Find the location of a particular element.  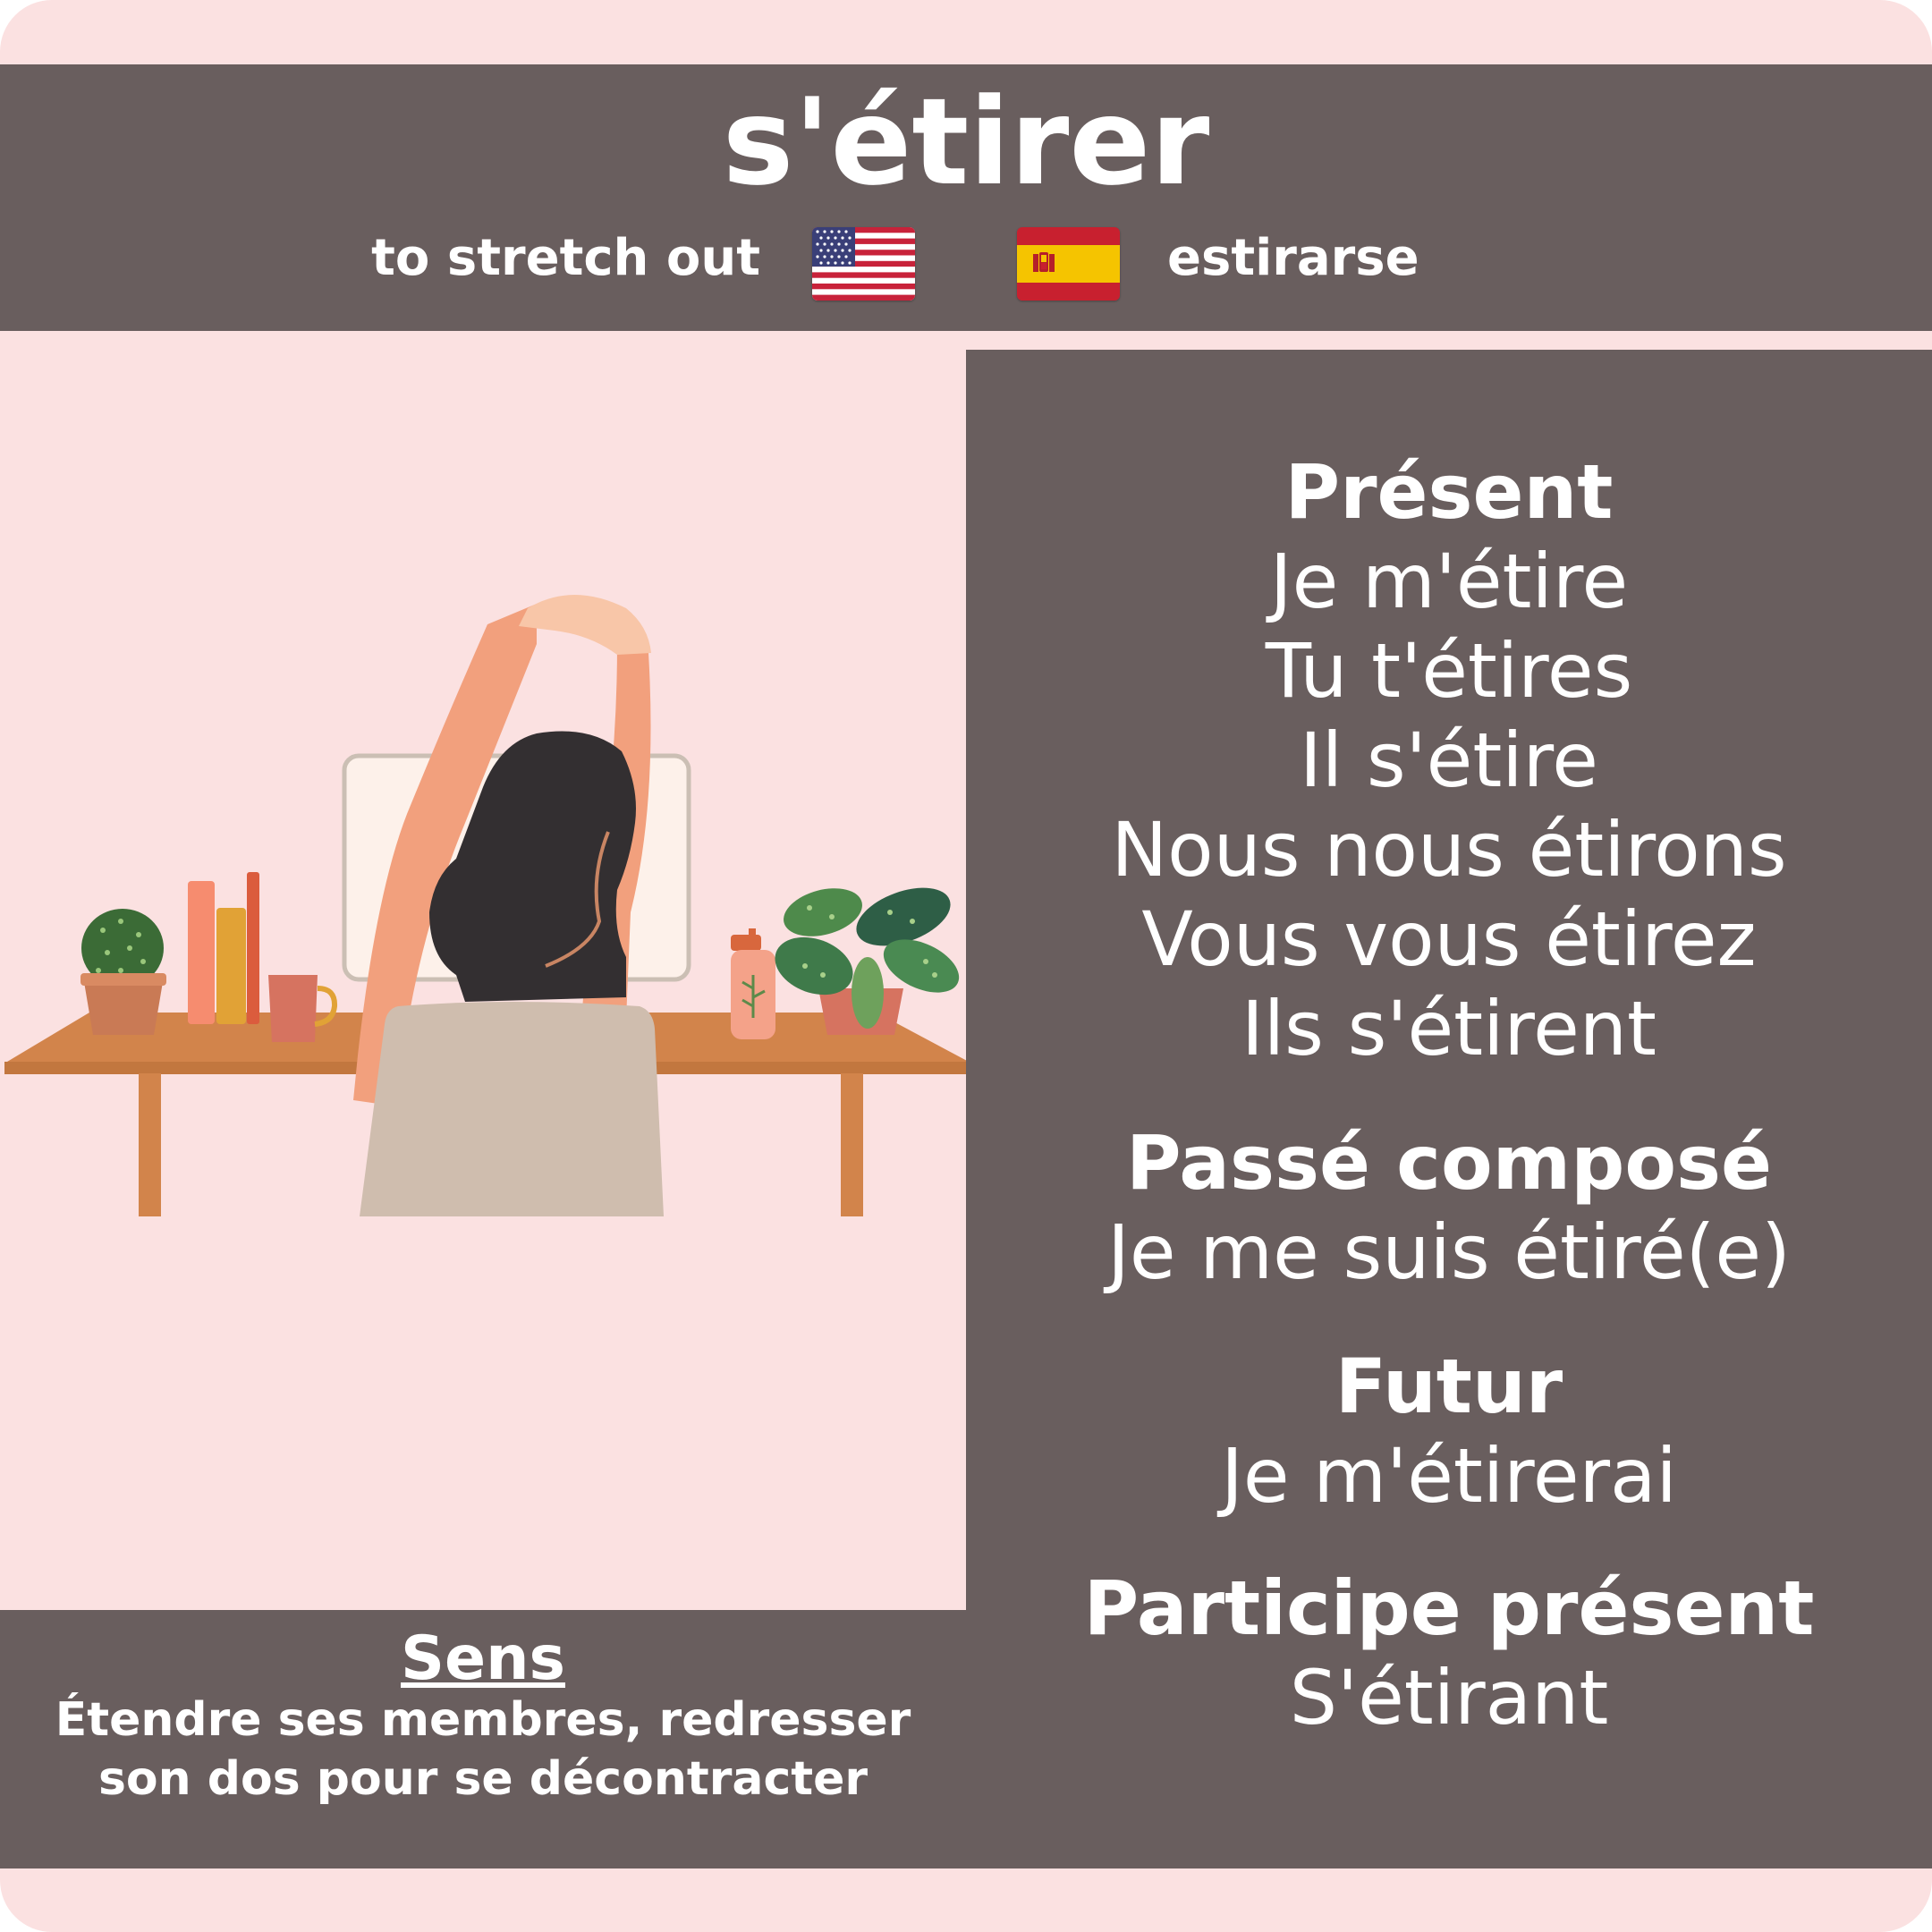

meaning-line-2: son dos pour se décontracter is located at coordinates (483, 1779).